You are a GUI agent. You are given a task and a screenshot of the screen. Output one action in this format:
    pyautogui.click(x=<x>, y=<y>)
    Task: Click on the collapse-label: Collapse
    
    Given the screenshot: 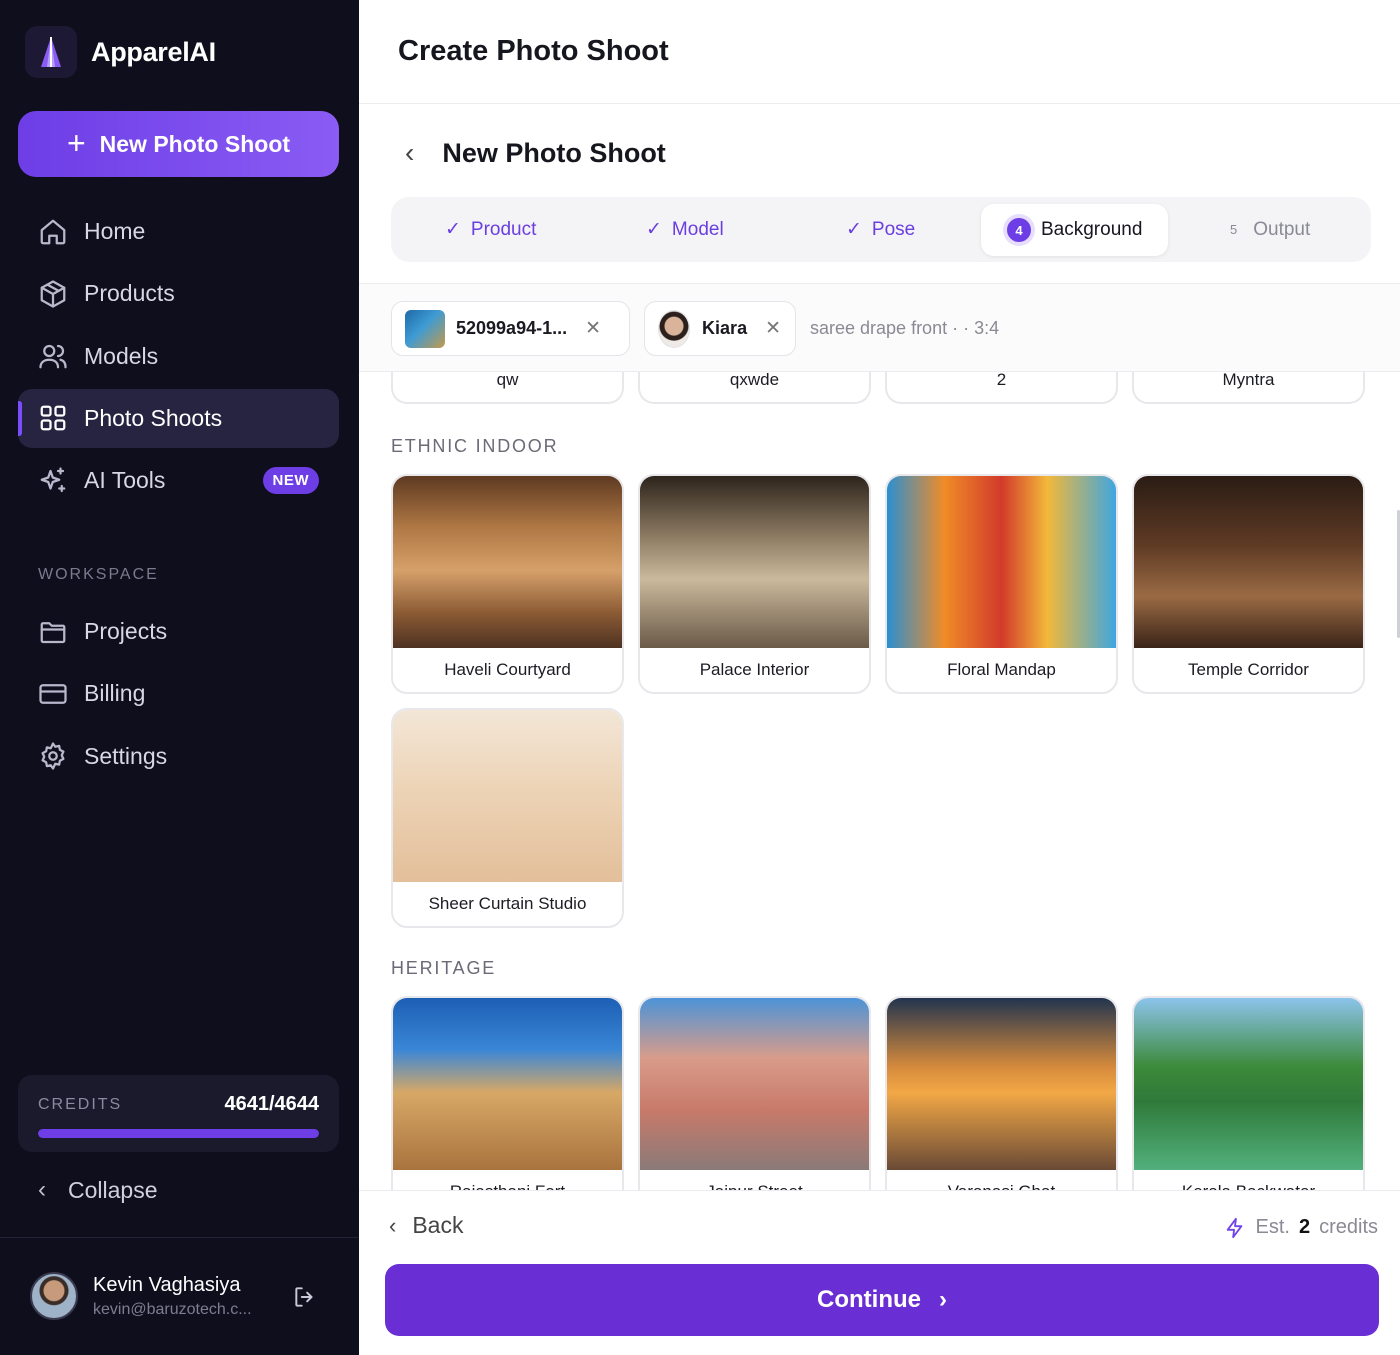 What is the action you would take?
    pyautogui.click(x=113, y=1189)
    